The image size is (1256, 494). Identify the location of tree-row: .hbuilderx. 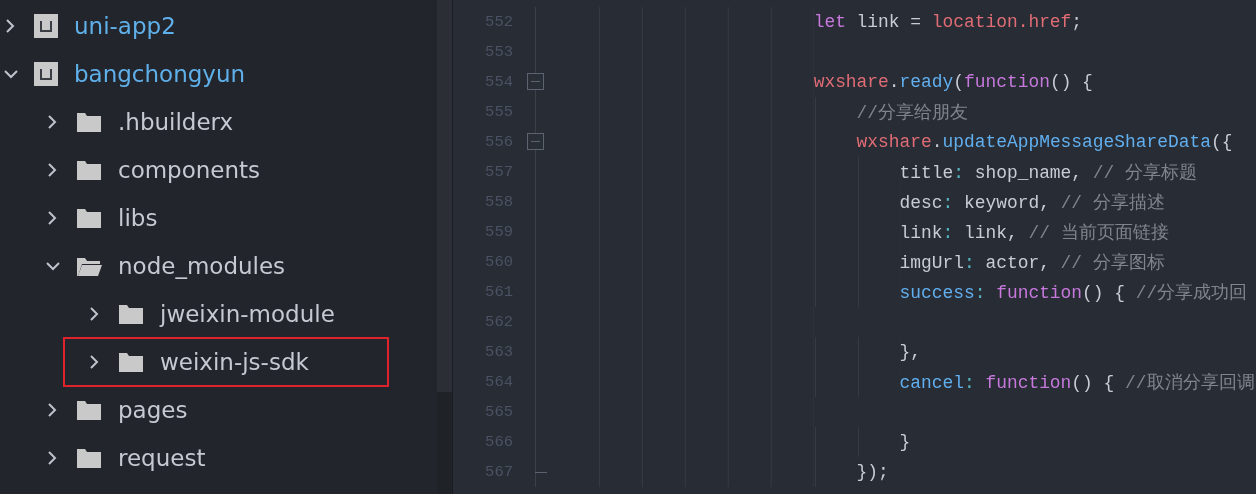
(184, 122).